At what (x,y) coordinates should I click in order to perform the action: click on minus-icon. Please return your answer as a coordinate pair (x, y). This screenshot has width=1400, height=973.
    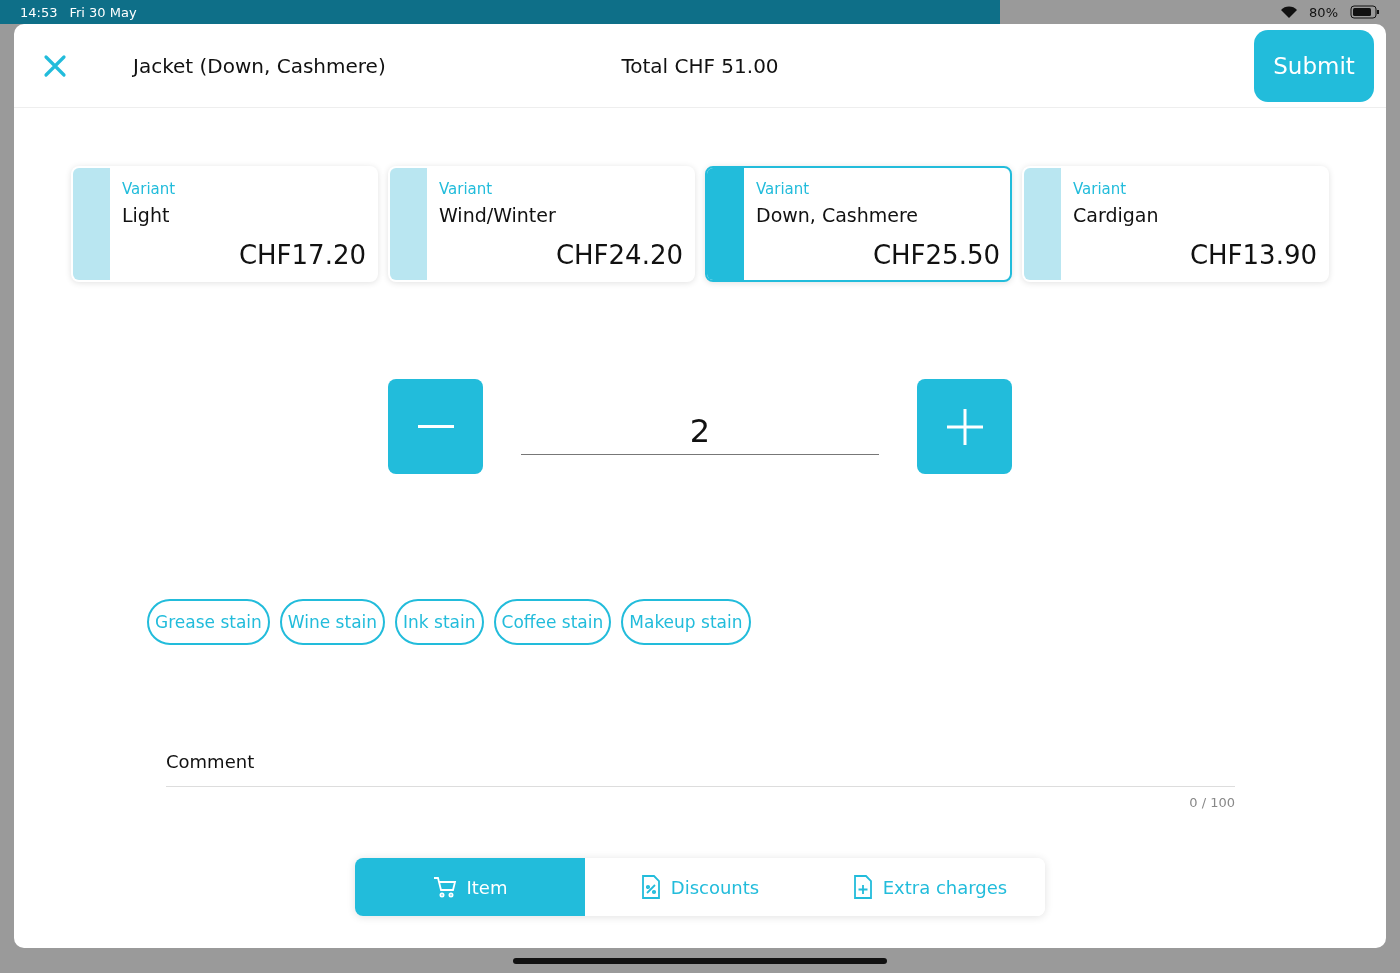
    Looking at the image, I should click on (435, 426).